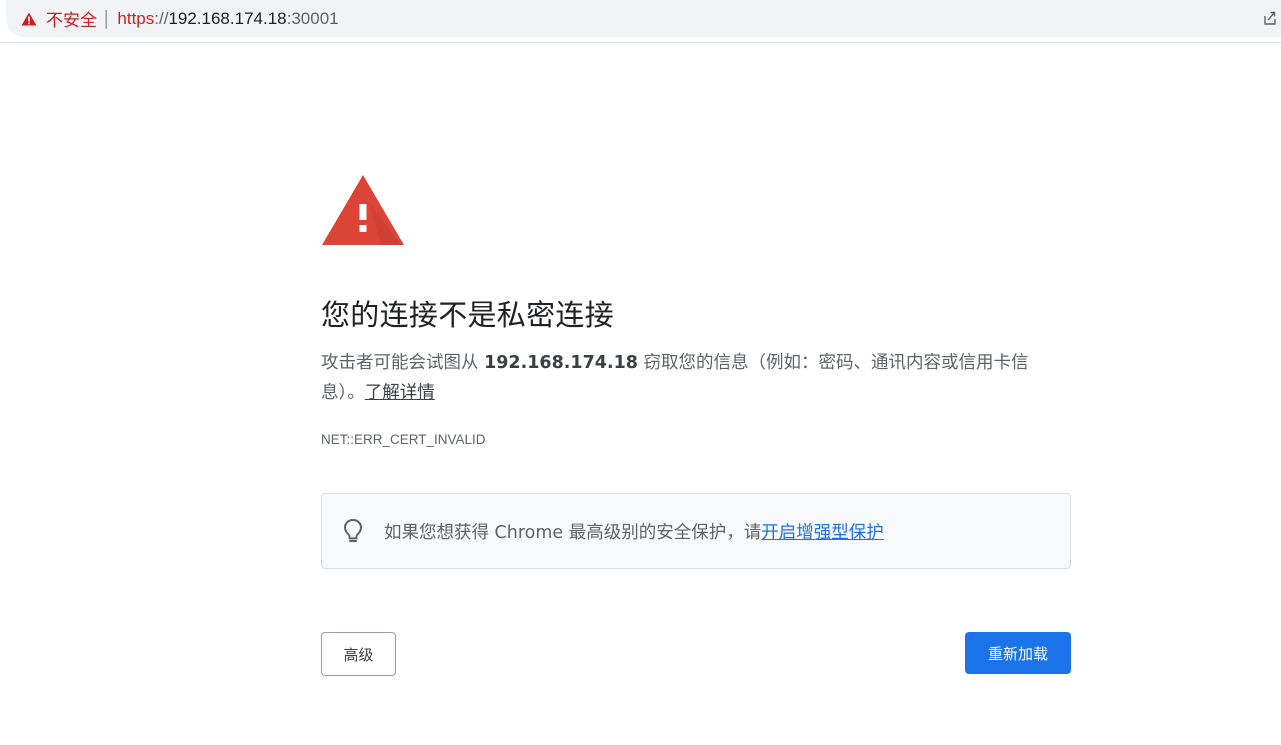 The width and height of the screenshot is (1281, 745). What do you see at coordinates (822, 533) in the screenshot?
I see `enhanced-protection-link: 开启增强型保护` at bounding box center [822, 533].